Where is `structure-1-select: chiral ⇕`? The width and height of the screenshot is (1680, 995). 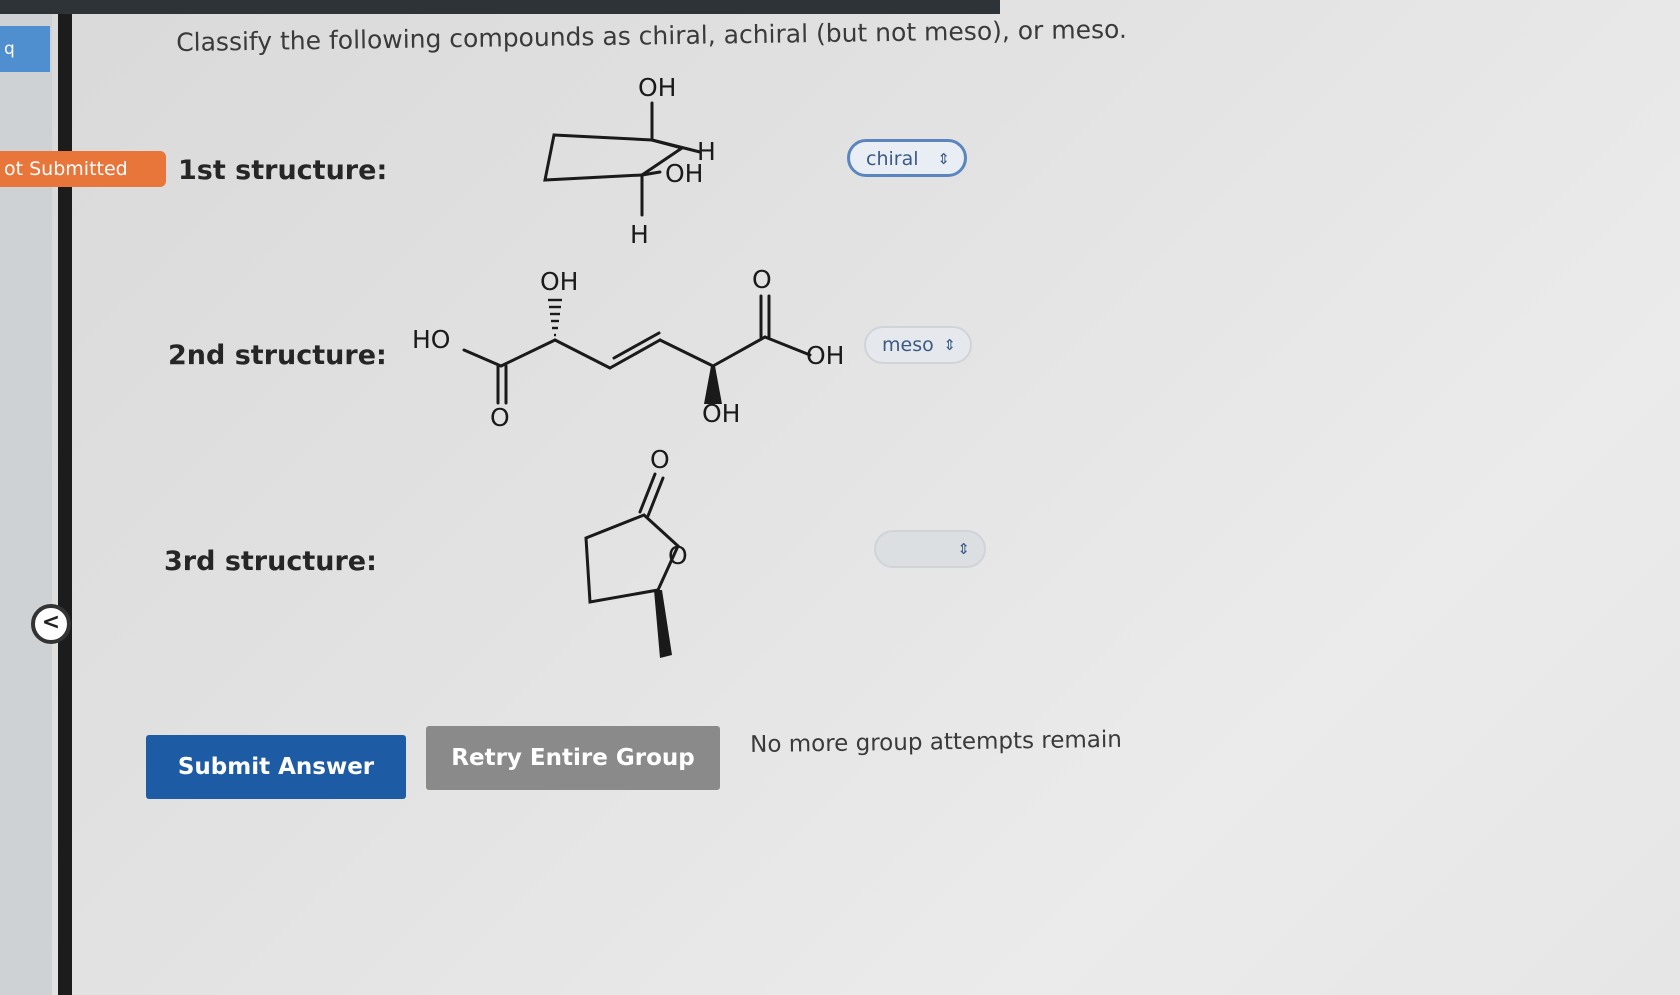 structure-1-select: chiral ⇕ is located at coordinates (907, 158).